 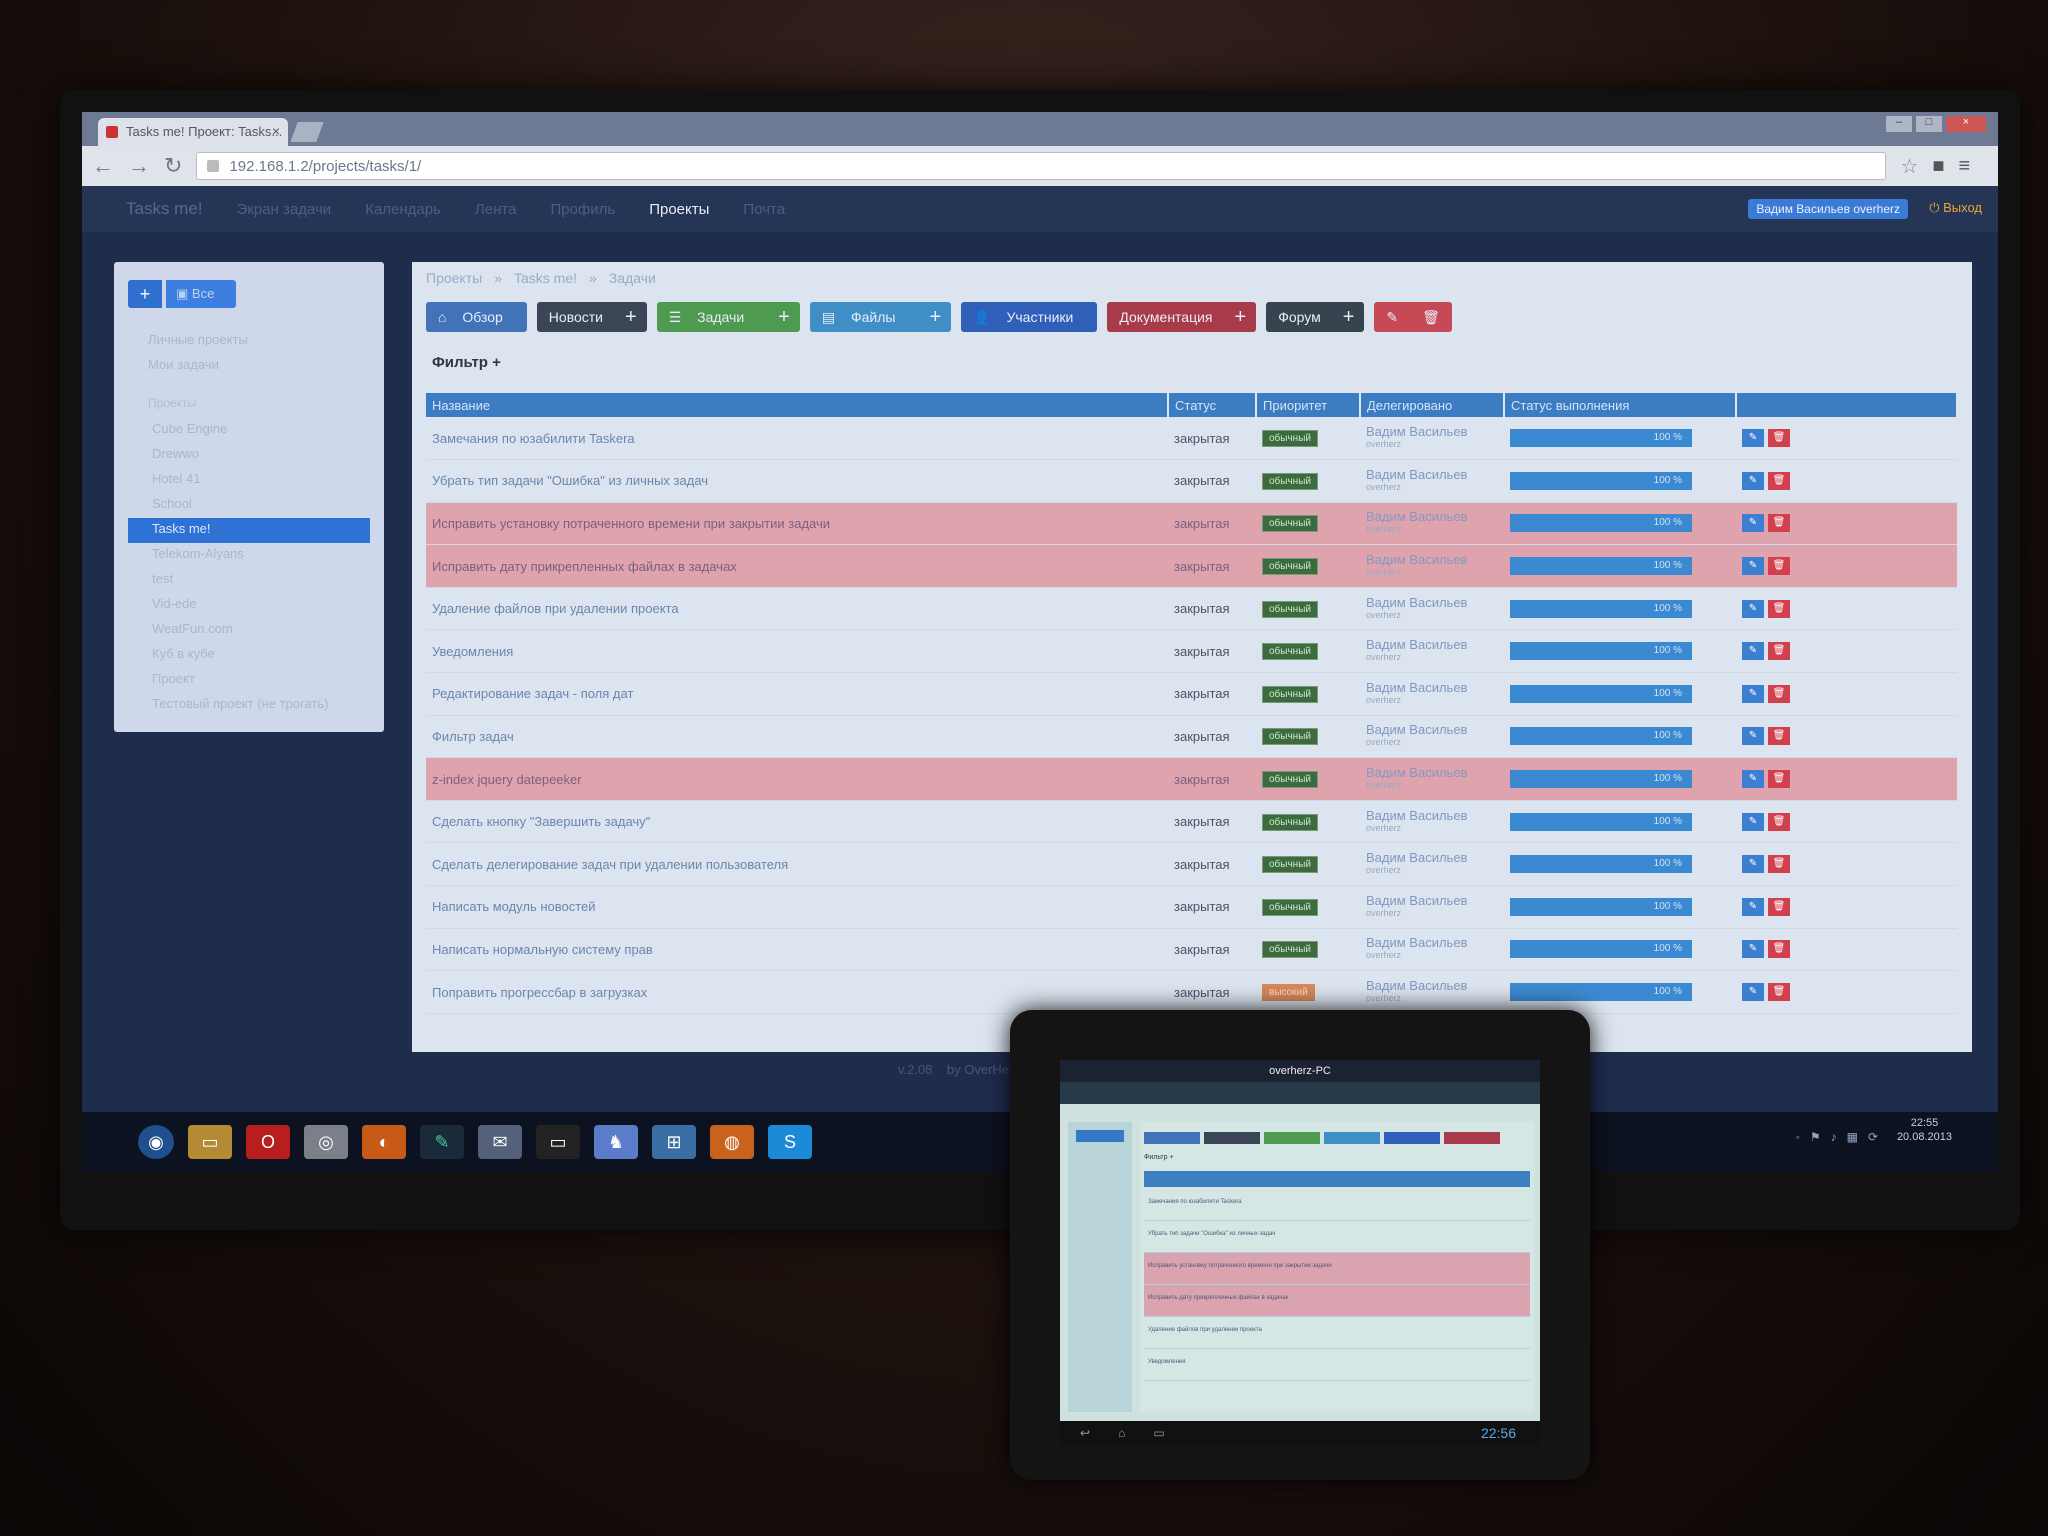 I want to click on sidebar-link-my-tasks: Мои задачи, so click(x=249, y=365).